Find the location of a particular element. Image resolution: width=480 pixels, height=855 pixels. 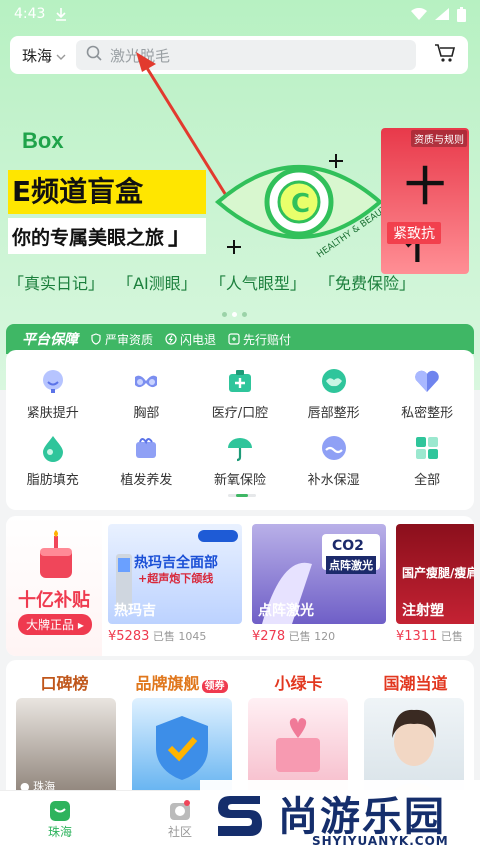

umbrella-icon is located at coordinates (240, 448).